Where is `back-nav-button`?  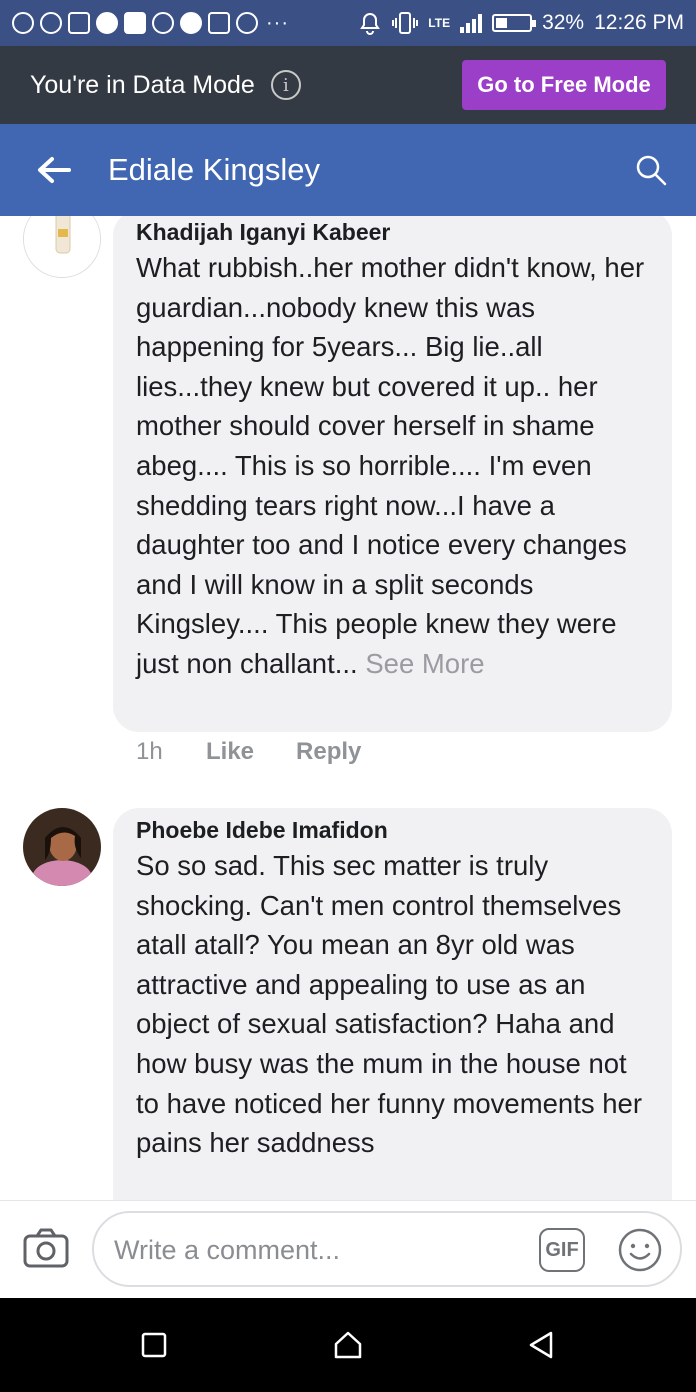 back-nav-button is located at coordinates (541, 1345).